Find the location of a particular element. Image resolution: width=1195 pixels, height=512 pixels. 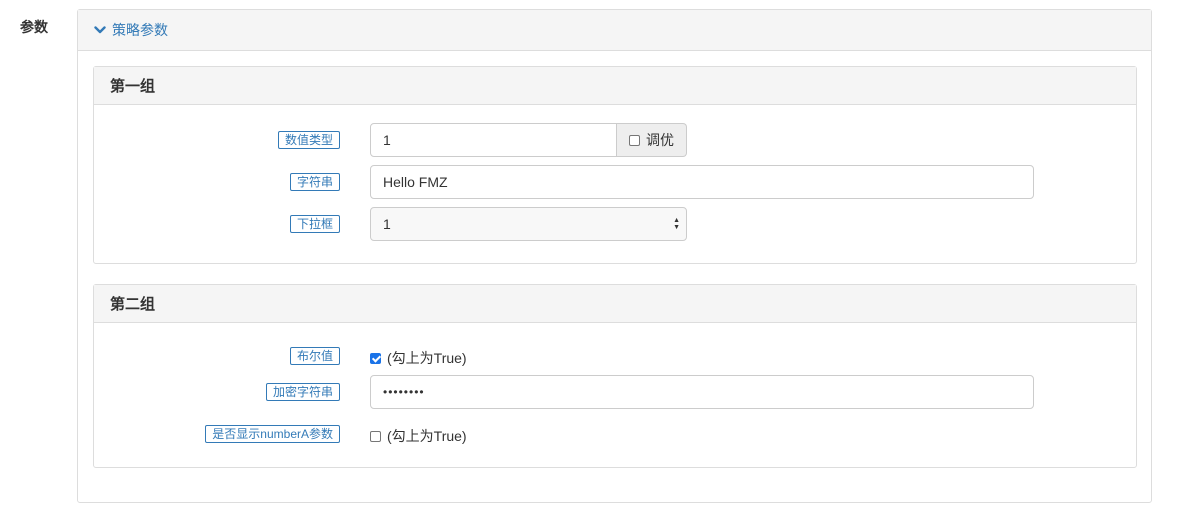

dropdown-value: 1 is located at coordinates (387, 224).